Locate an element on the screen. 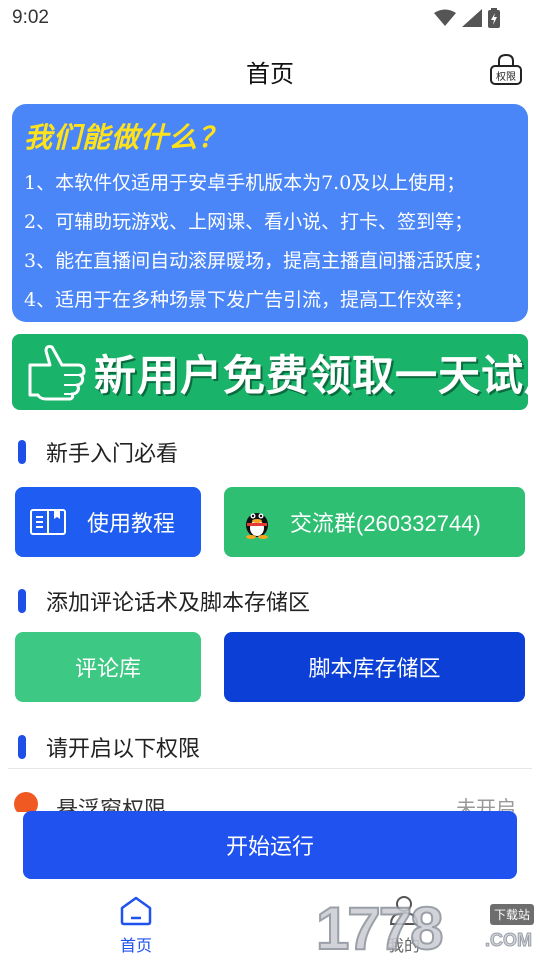 The height and width of the screenshot is (960, 540). permission-button: 权限 is located at coordinates (506, 69).